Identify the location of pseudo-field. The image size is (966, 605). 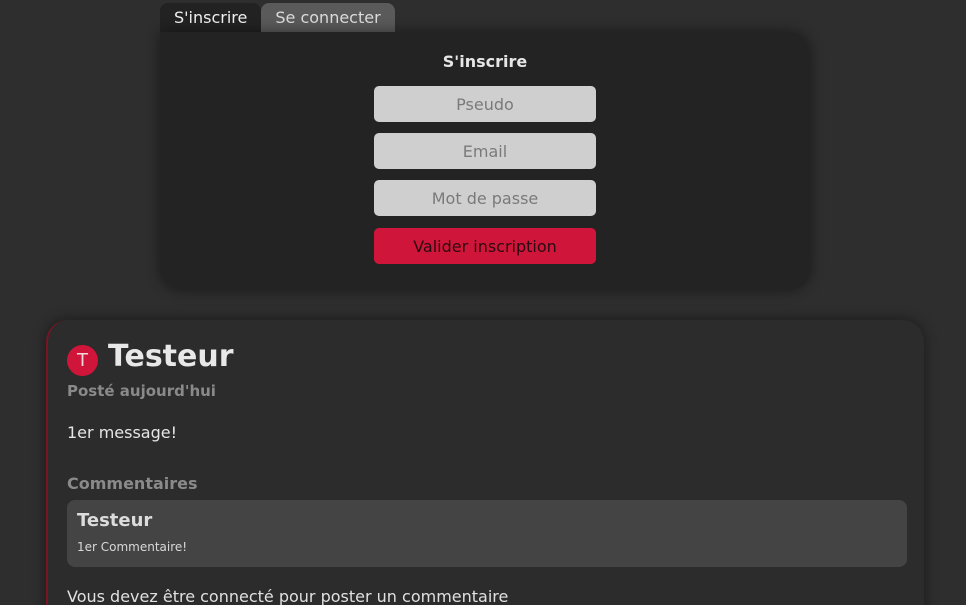
(485, 104).